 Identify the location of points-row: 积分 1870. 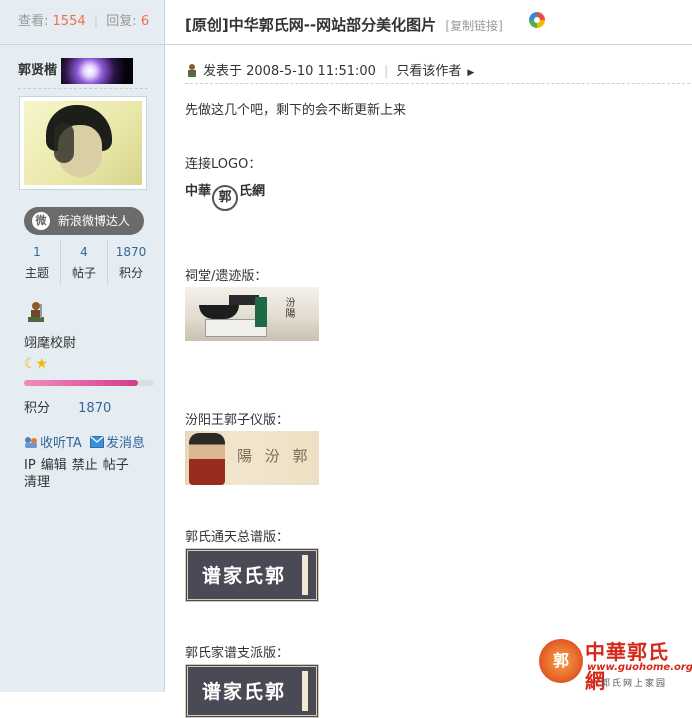
(67, 406).